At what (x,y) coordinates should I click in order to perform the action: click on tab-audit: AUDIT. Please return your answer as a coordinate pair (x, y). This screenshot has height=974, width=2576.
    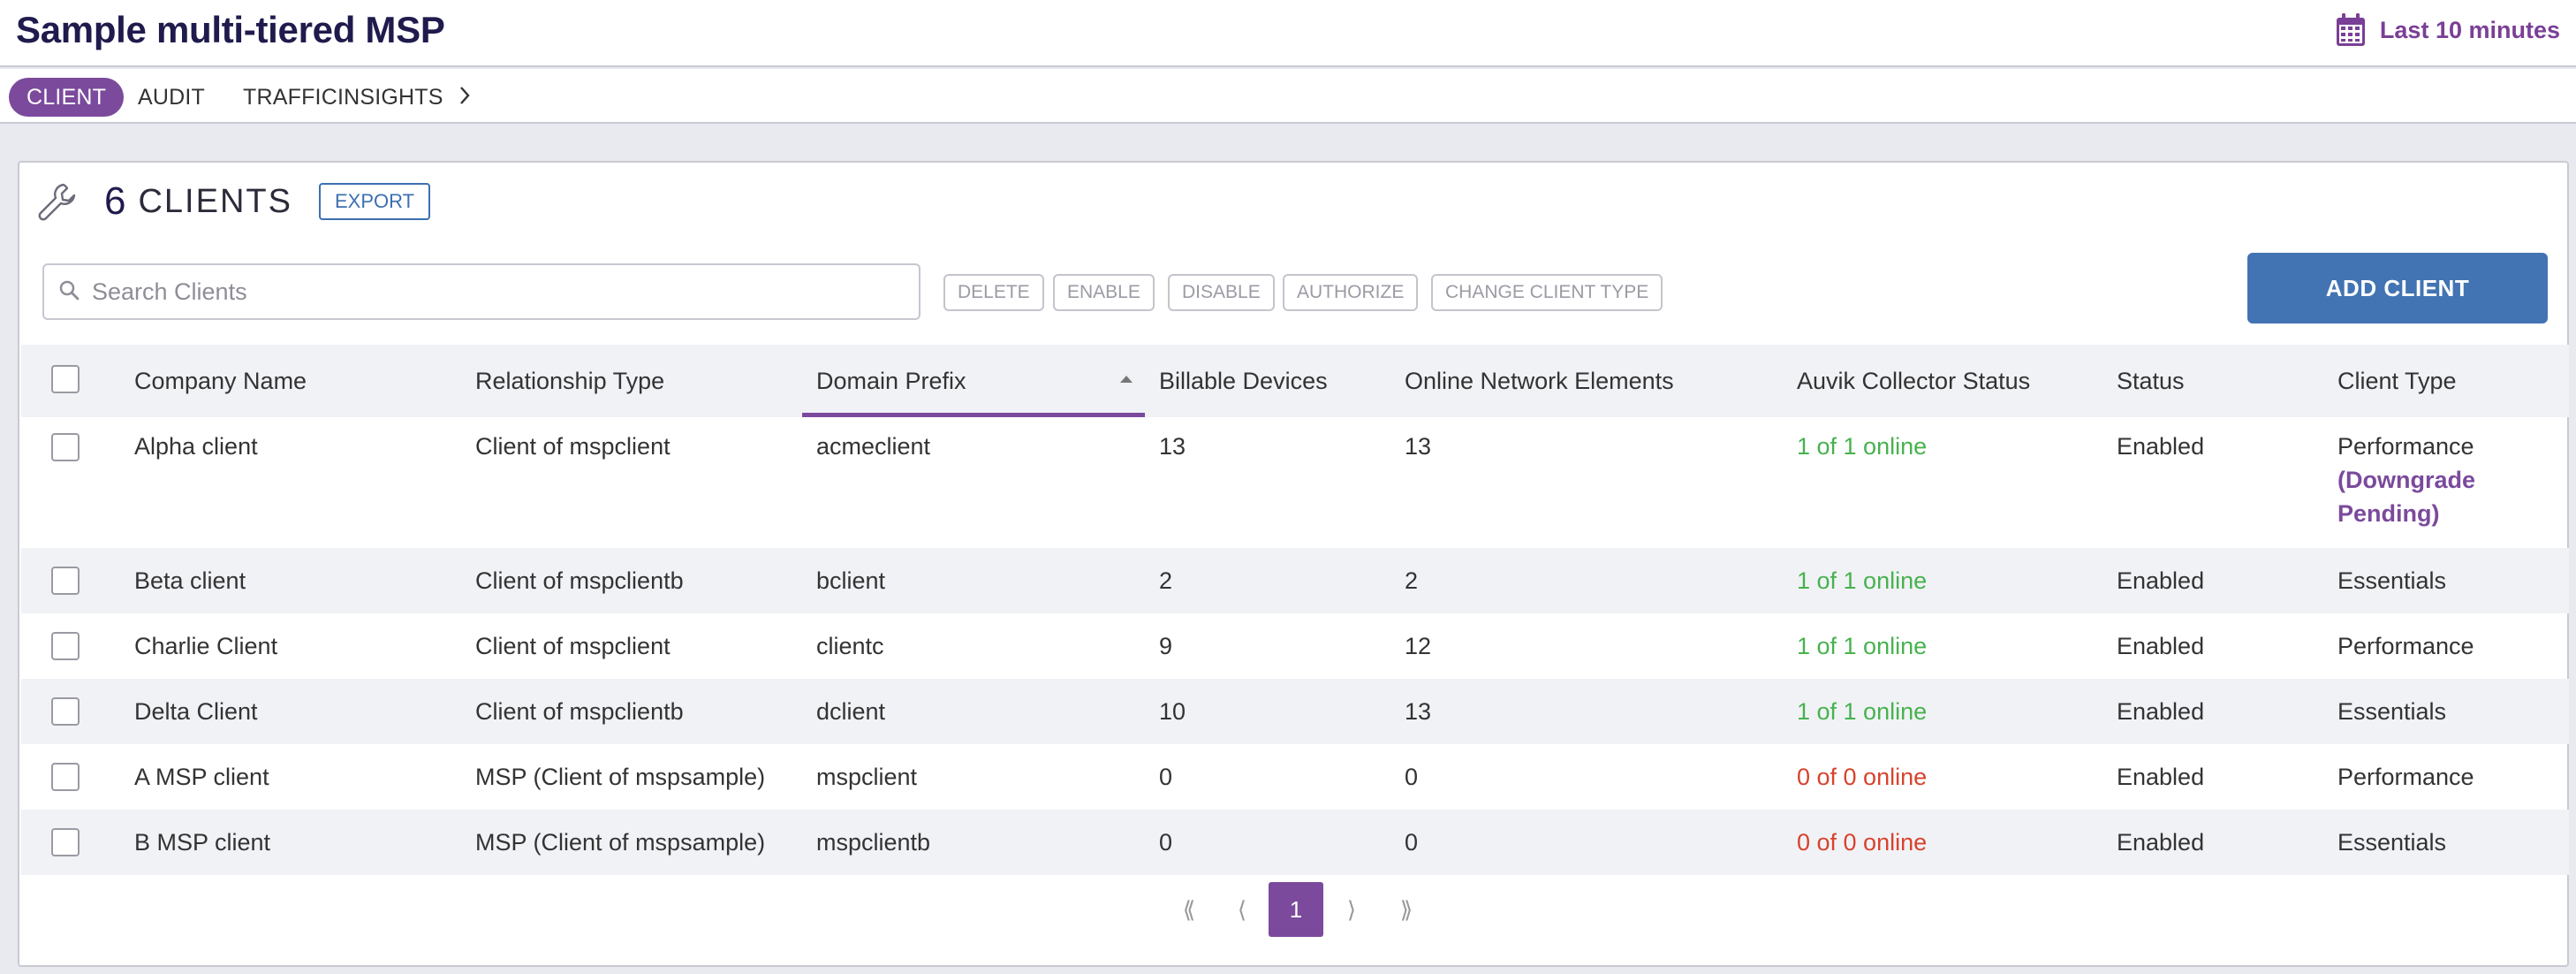
    Looking at the image, I should click on (172, 97).